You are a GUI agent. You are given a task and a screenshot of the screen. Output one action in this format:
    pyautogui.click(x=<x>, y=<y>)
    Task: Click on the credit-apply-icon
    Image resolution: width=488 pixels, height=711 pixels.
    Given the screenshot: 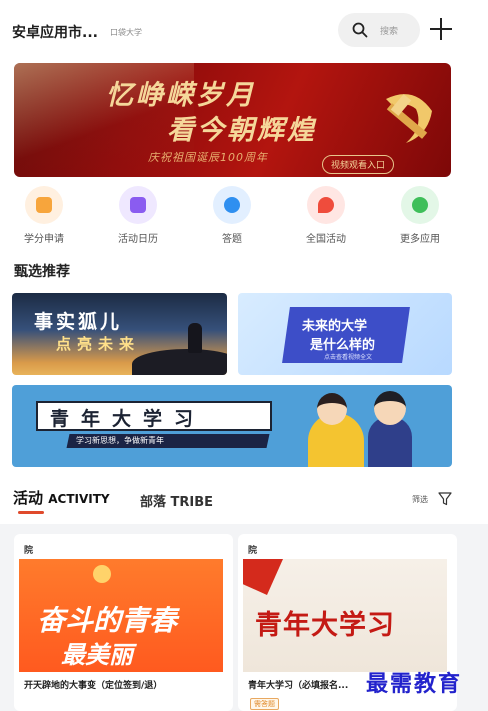 What is the action you would take?
    pyautogui.click(x=44, y=205)
    